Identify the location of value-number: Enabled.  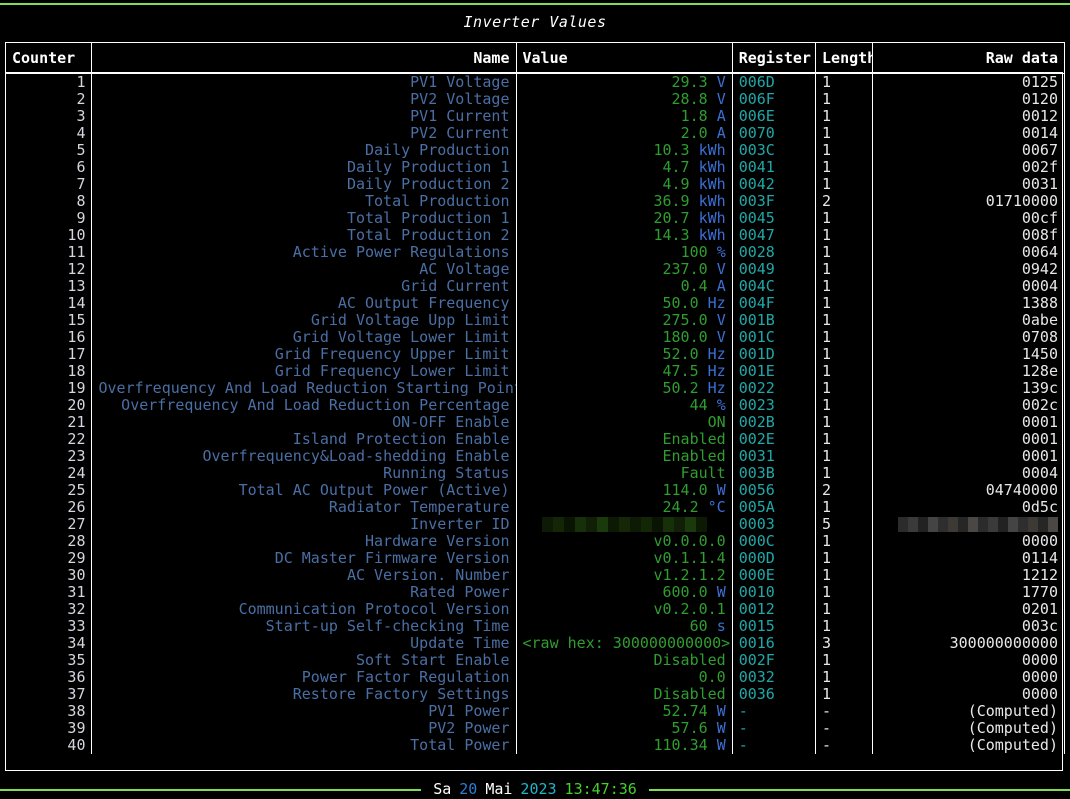
(694, 456).